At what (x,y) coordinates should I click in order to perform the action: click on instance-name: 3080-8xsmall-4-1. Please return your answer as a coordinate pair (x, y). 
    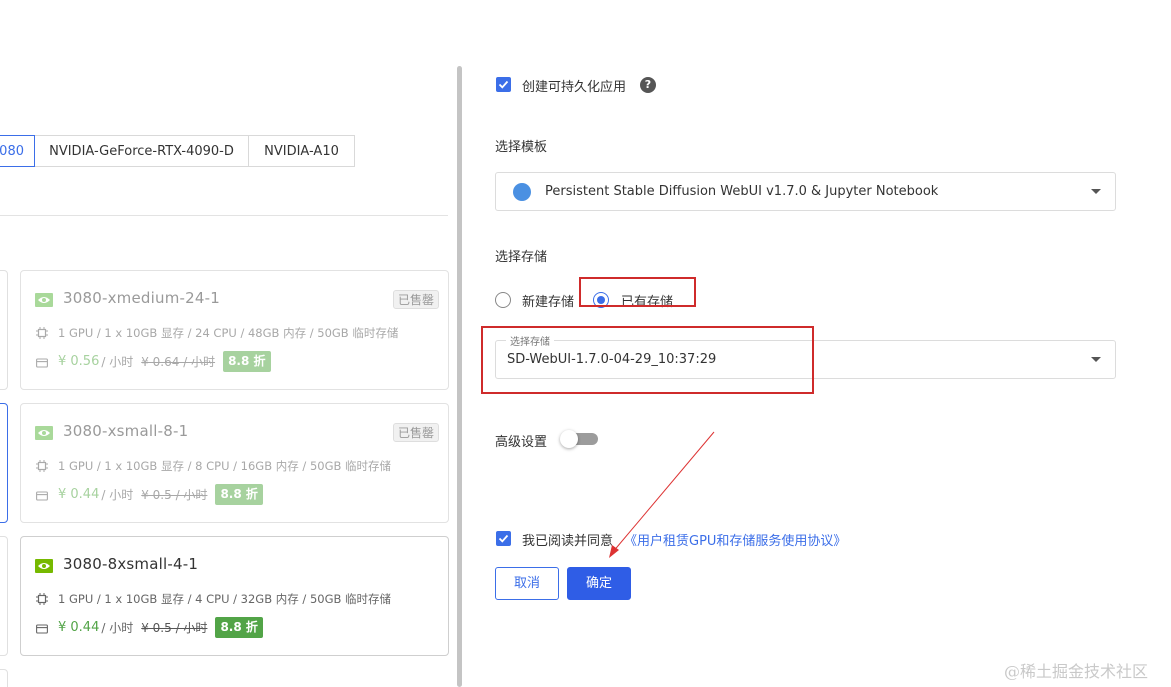
    Looking at the image, I should click on (131, 564).